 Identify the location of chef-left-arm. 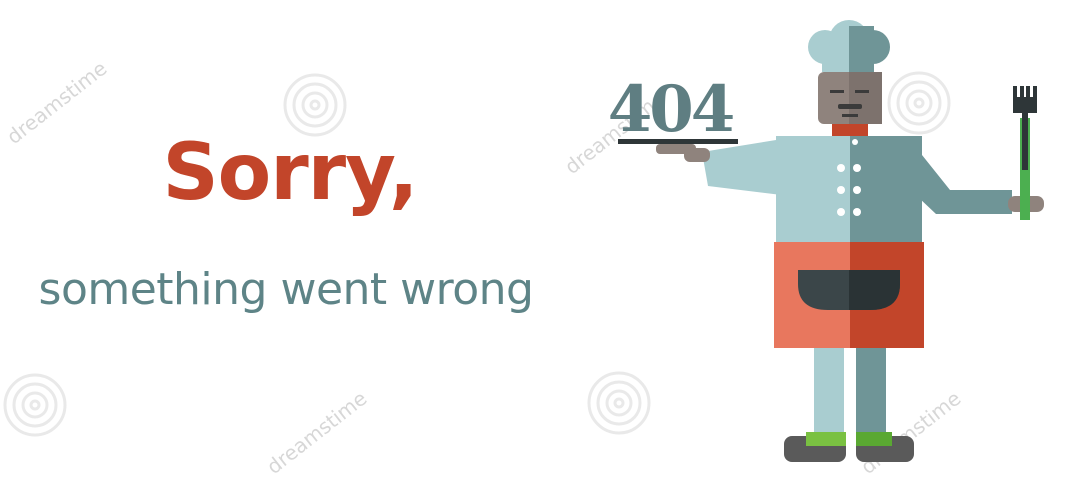
(737, 168).